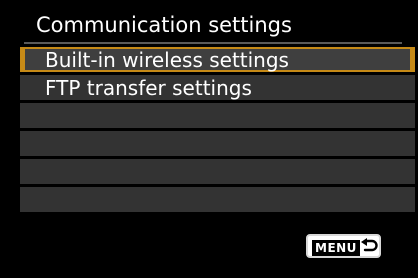 The height and width of the screenshot is (278, 418). I want to click on return-arrow-icon, so click(369, 245).